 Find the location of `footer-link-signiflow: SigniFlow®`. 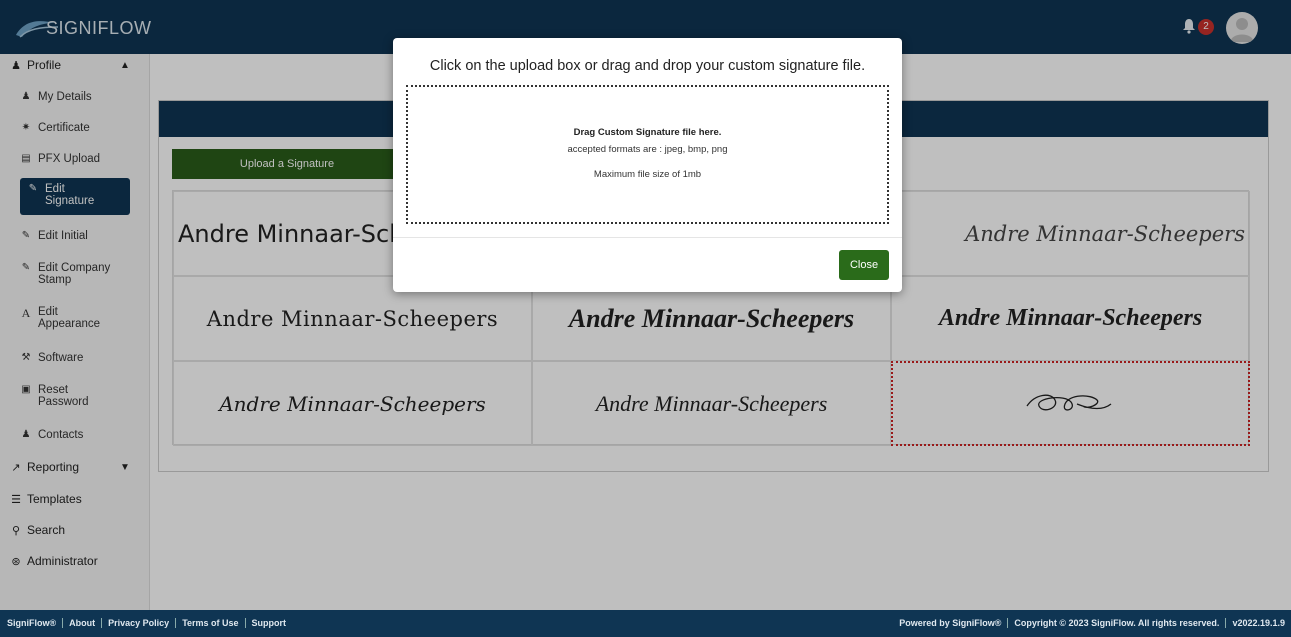

footer-link-signiflow: SigniFlow® is located at coordinates (35, 623).